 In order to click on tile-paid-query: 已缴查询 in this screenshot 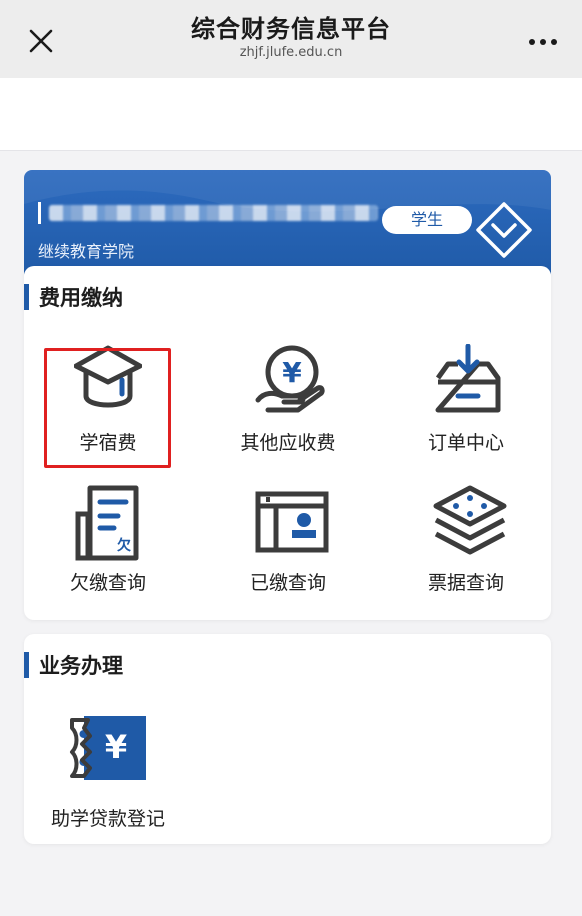, I will do `click(288, 546)`.